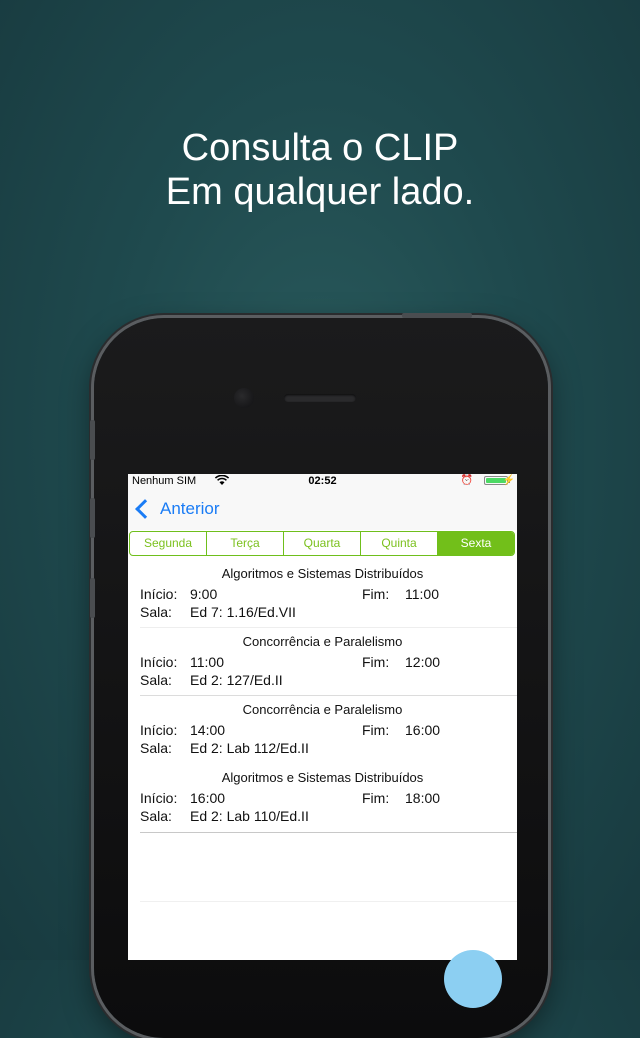  I want to click on room-row: Sala: Ed 2: 127/Ed.II, so click(211, 680).